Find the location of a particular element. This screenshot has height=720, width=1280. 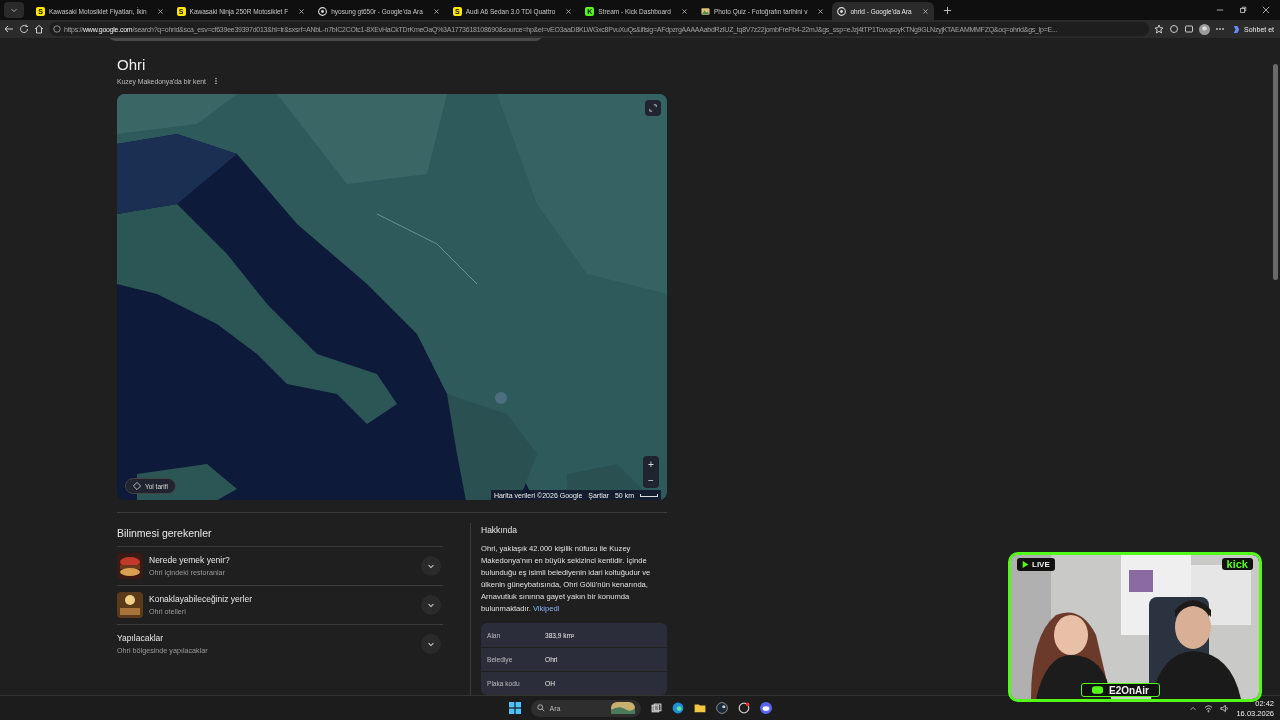

chevron-up-icon is located at coordinates (1193, 708).